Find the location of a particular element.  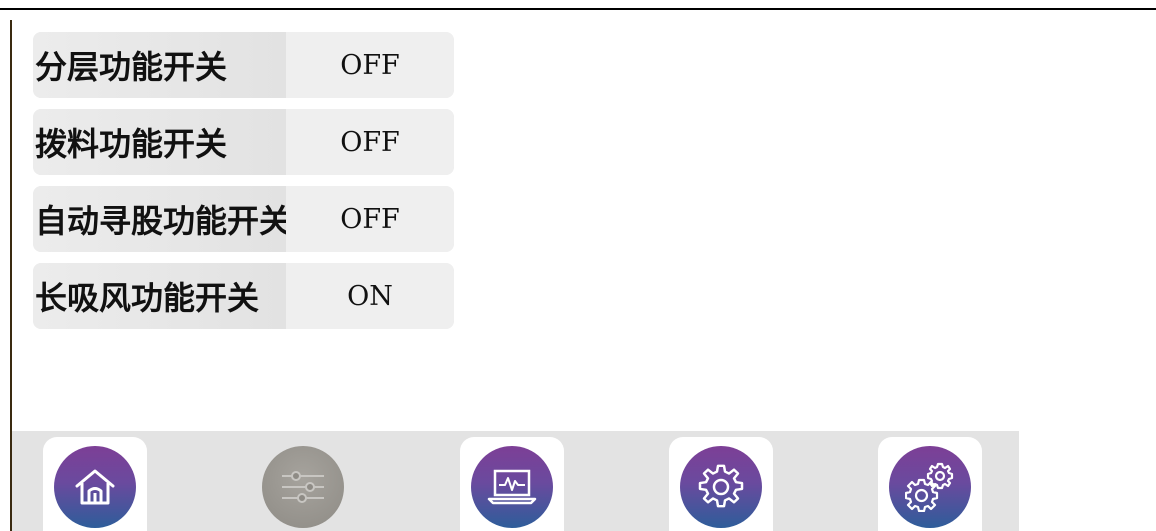

settings-button-circle is located at coordinates (721, 487).